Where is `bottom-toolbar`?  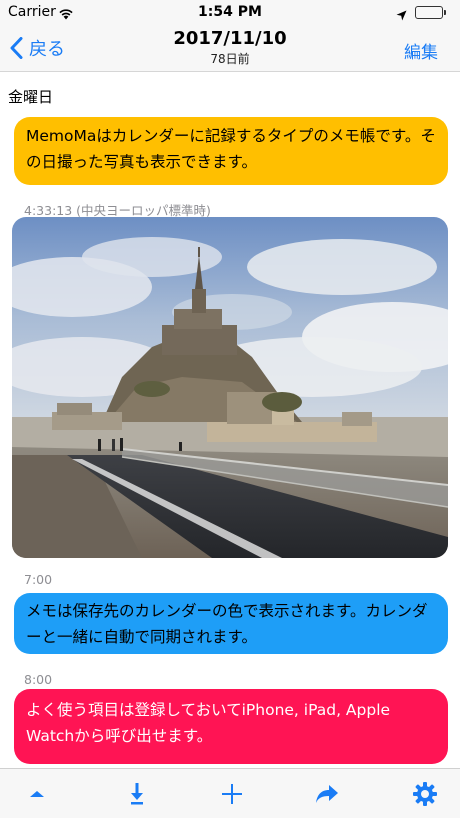
bottom-toolbar is located at coordinates (230, 793).